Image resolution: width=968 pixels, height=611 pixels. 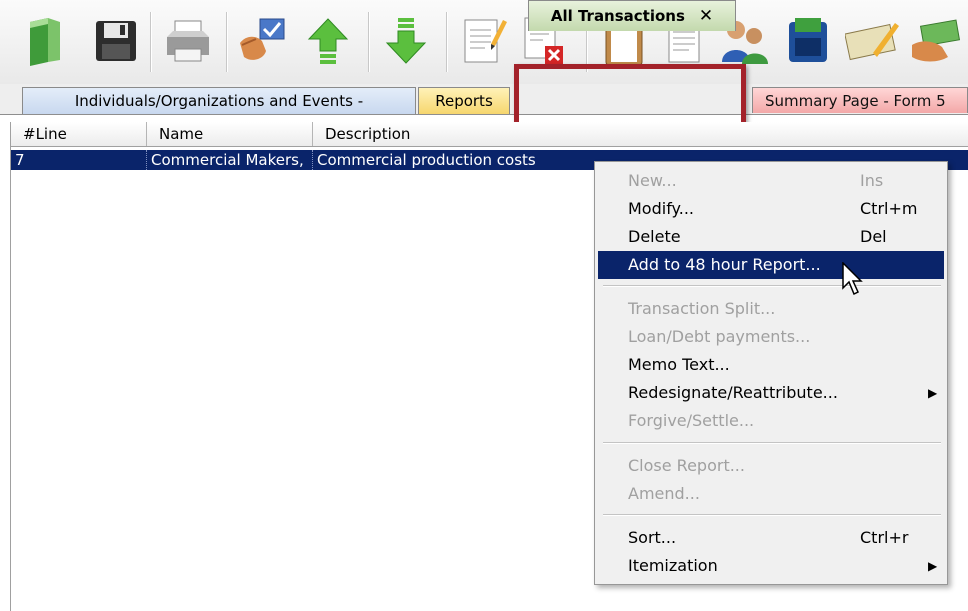 I want to click on column-header-description: Description, so click(x=463, y=134).